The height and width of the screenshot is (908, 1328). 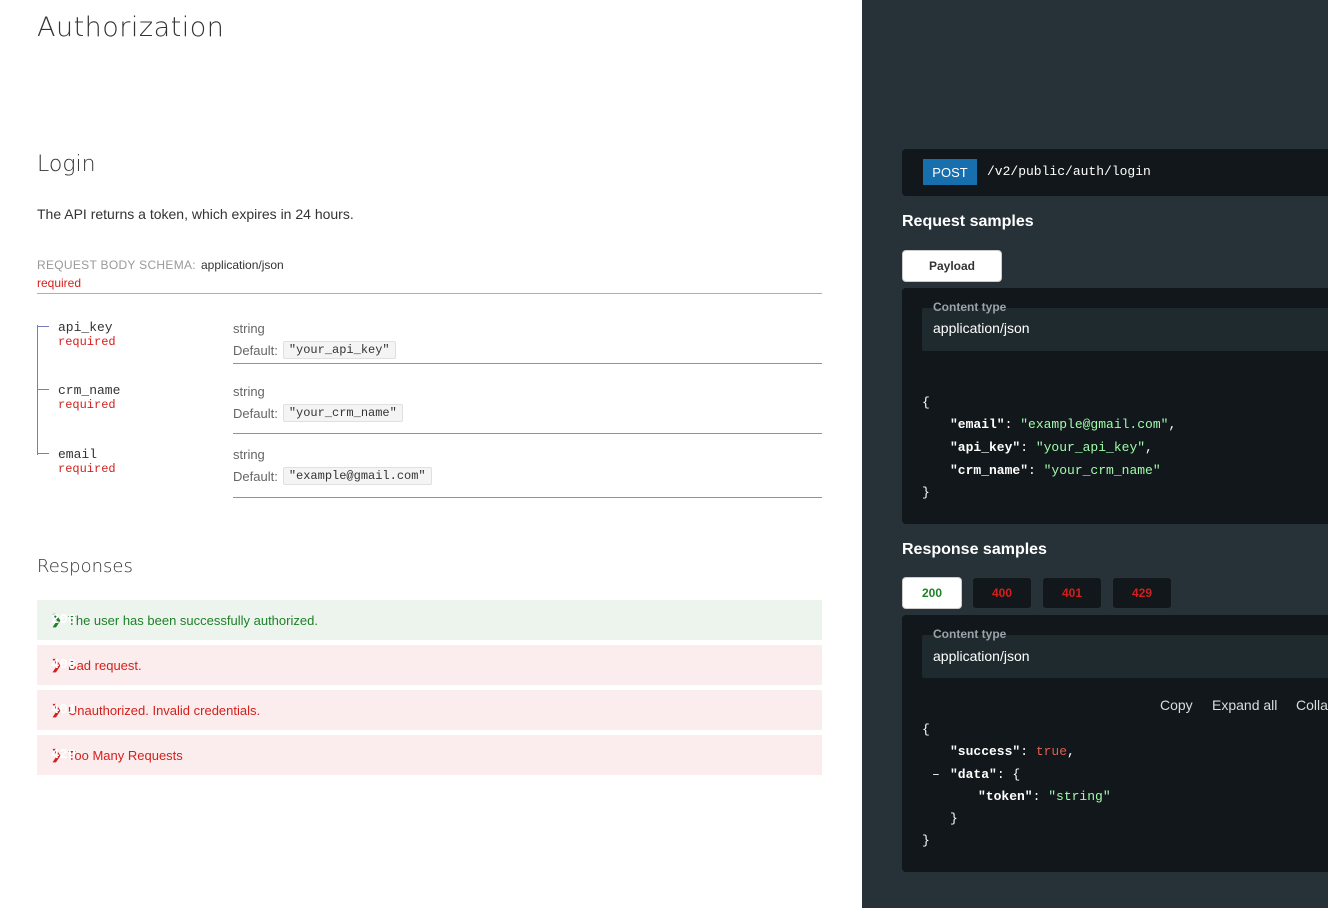 I want to click on json-line-data: "data": {, so click(x=985, y=774).